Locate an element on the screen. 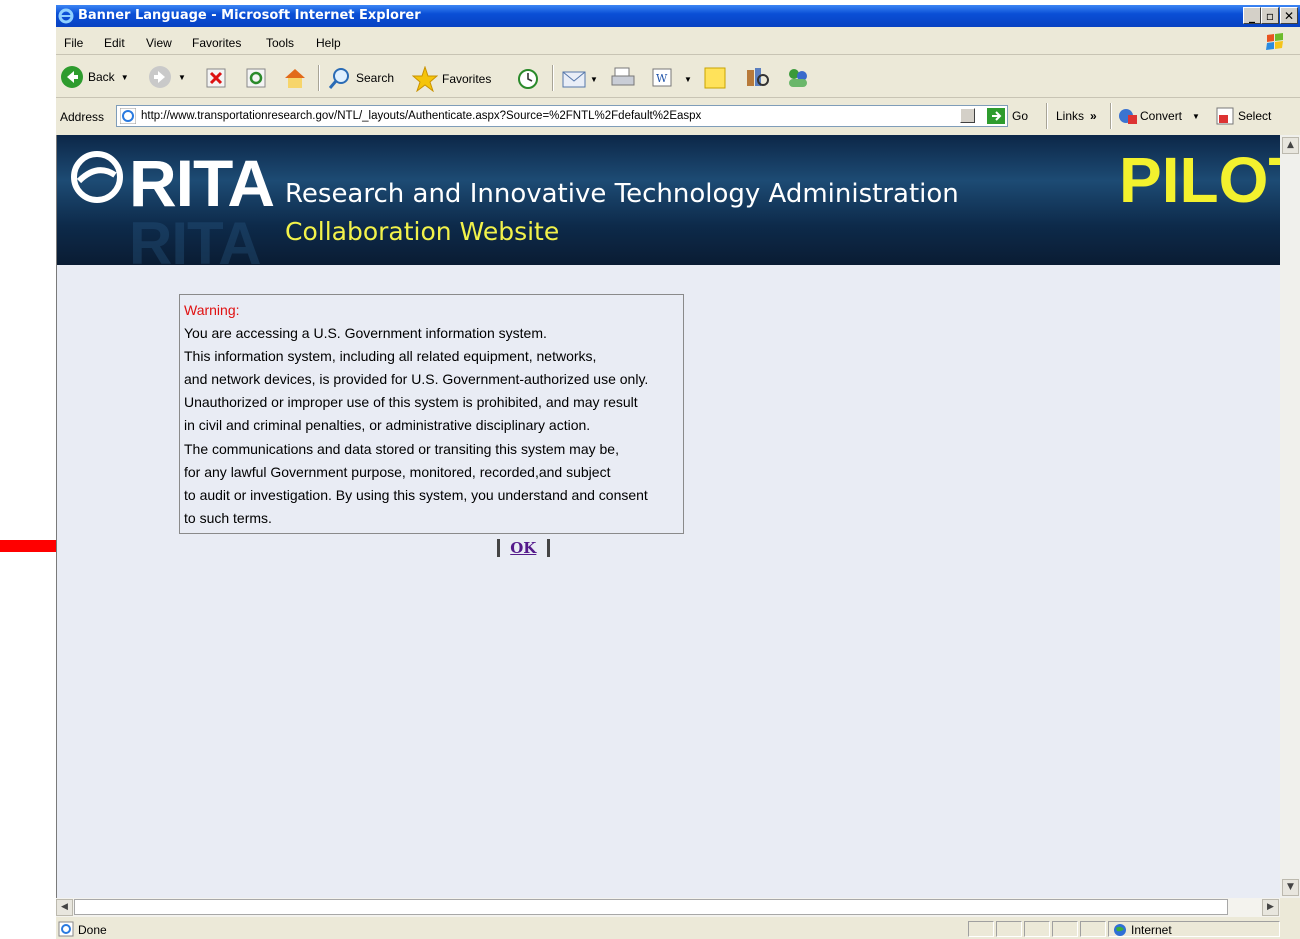 This screenshot has height=939, width=1300. search-icon is located at coordinates (338, 78).